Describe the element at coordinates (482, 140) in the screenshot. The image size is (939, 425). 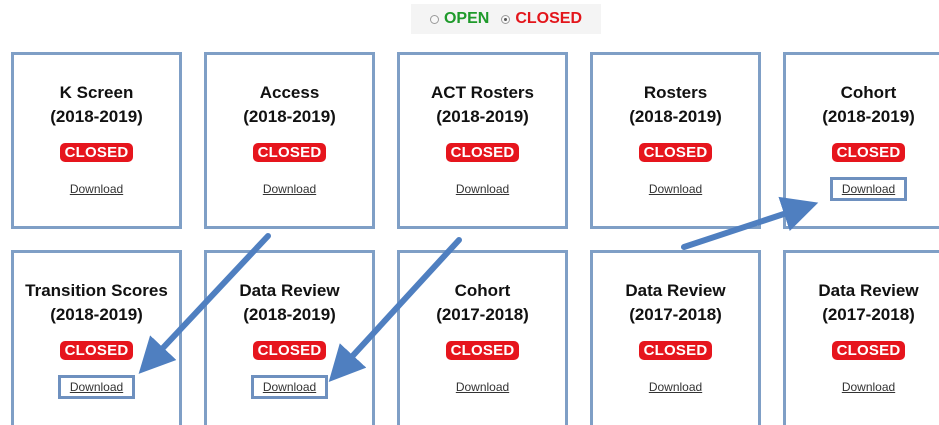
I see `card-act-rosters-2018-2019: ACT Rosters (2018-2019) CLOSED Download` at that location.